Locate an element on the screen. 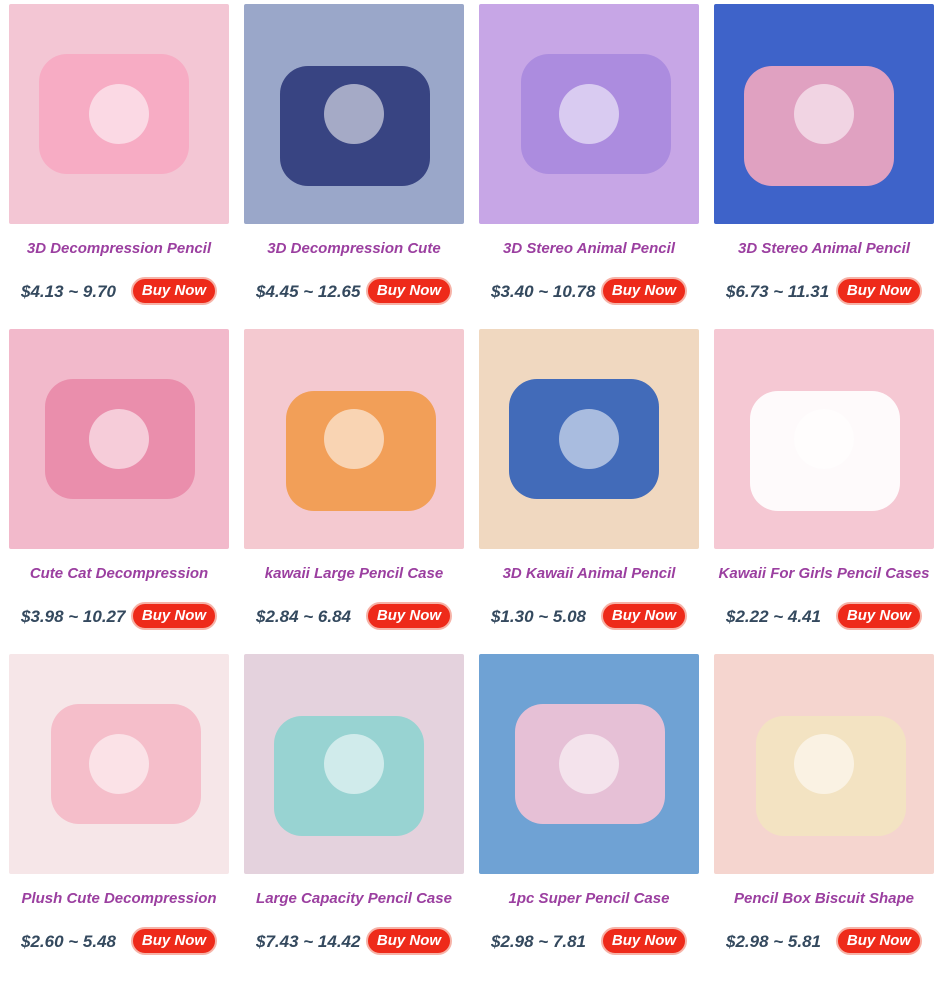 The height and width of the screenshot is (983, 944). product-card: 1pc Super Pencil Case $2.98 ~ 7.81 Buy Now is located at coordinates (589, 816).